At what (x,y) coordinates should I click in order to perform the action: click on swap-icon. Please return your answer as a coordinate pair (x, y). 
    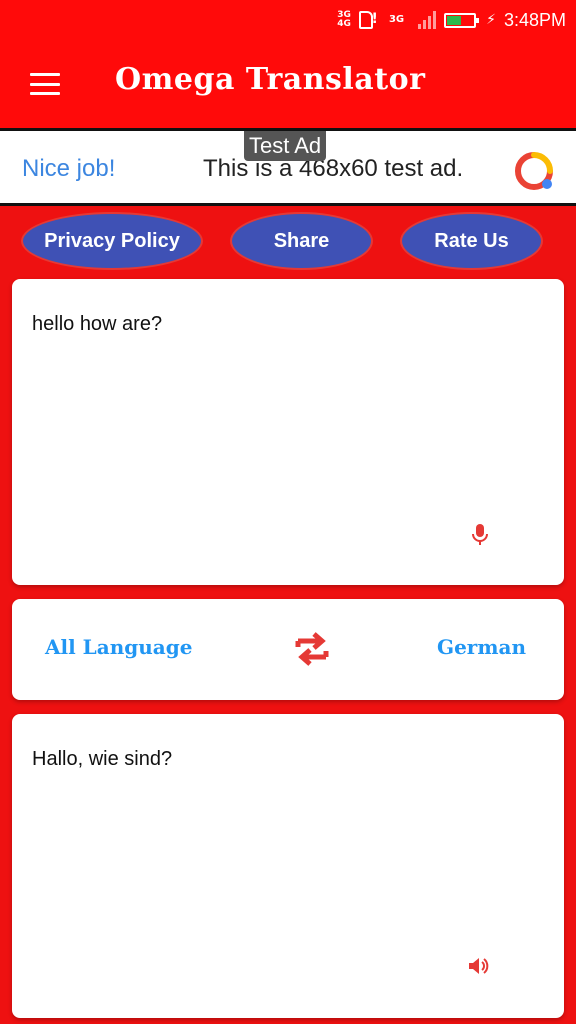
    Looking at the image, I should click on (312, 649).